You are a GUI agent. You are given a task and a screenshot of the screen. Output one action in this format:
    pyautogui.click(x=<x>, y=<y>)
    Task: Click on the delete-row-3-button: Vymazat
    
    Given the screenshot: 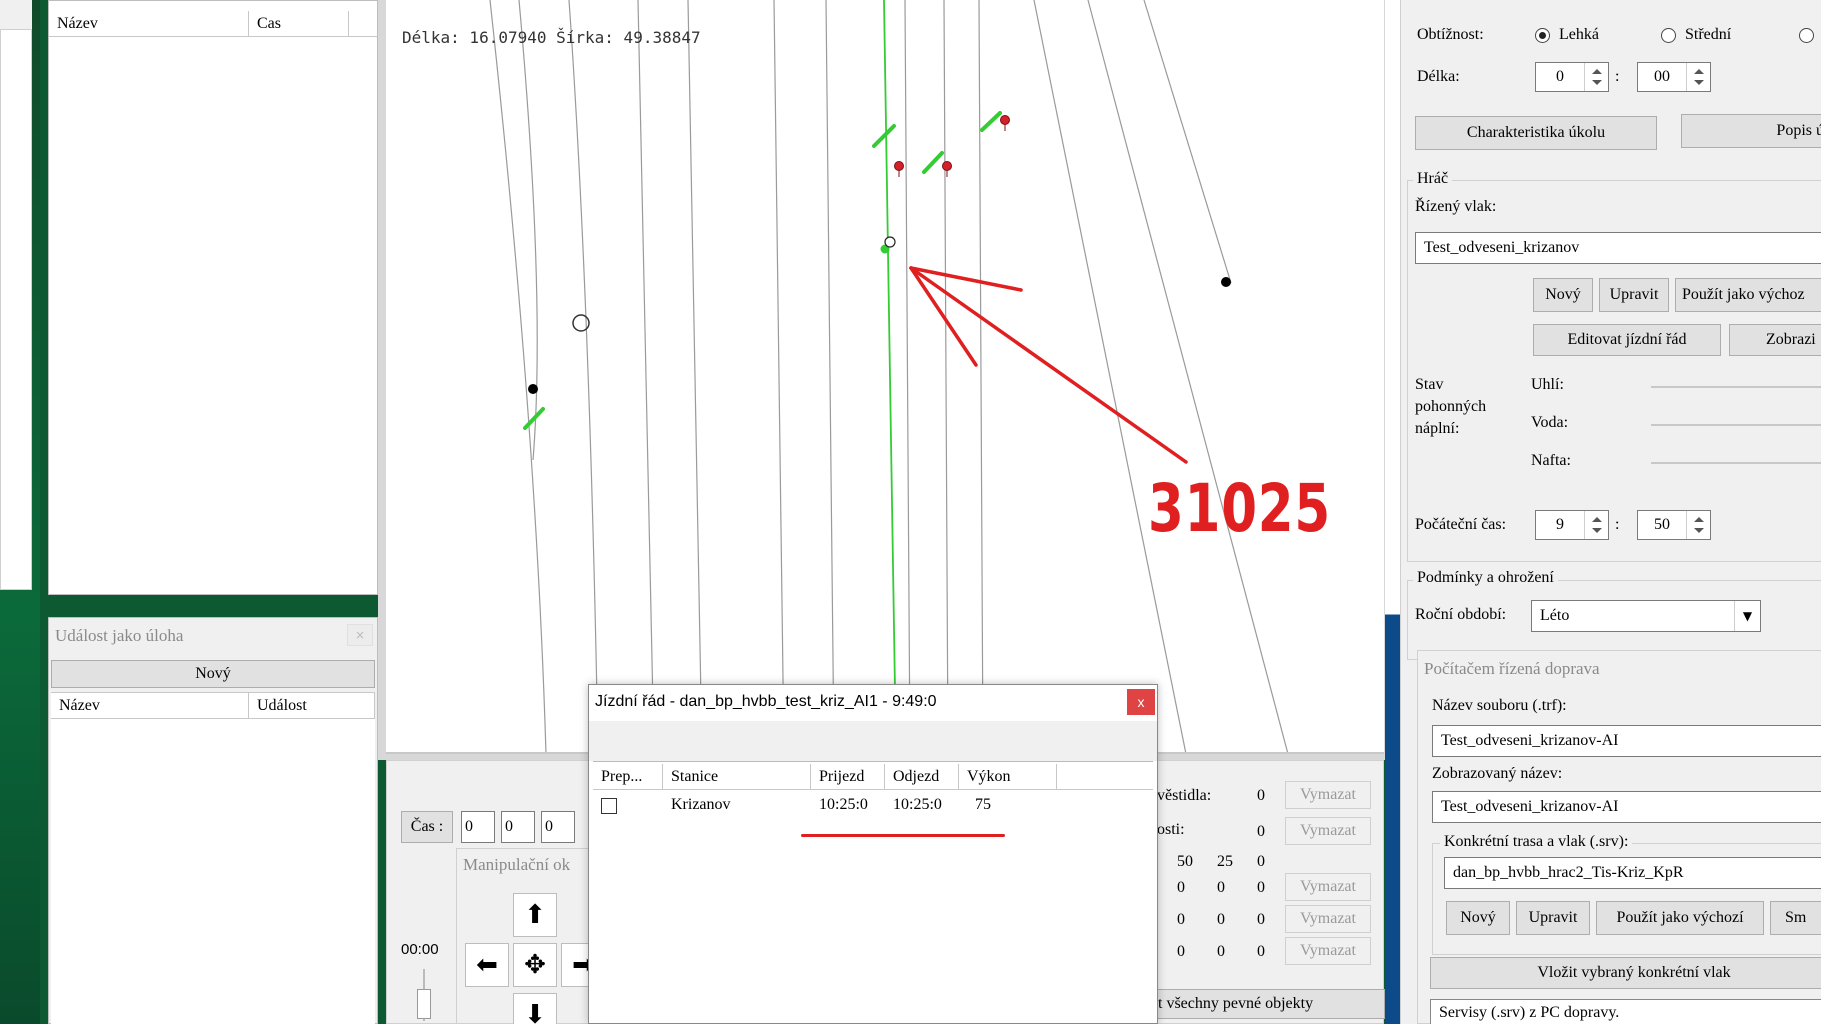 What is the action you would take?
    pyautogui.click(x=1328, y=951)
    